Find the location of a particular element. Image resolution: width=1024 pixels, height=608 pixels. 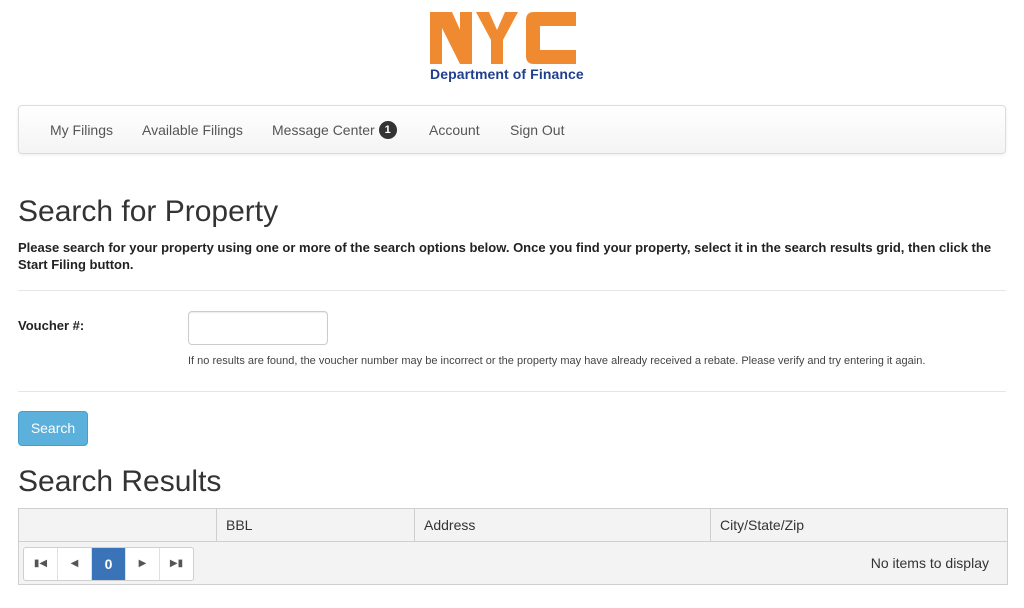

nyc-dof-logo: Department of Finance is located at coordinates (525, 48).